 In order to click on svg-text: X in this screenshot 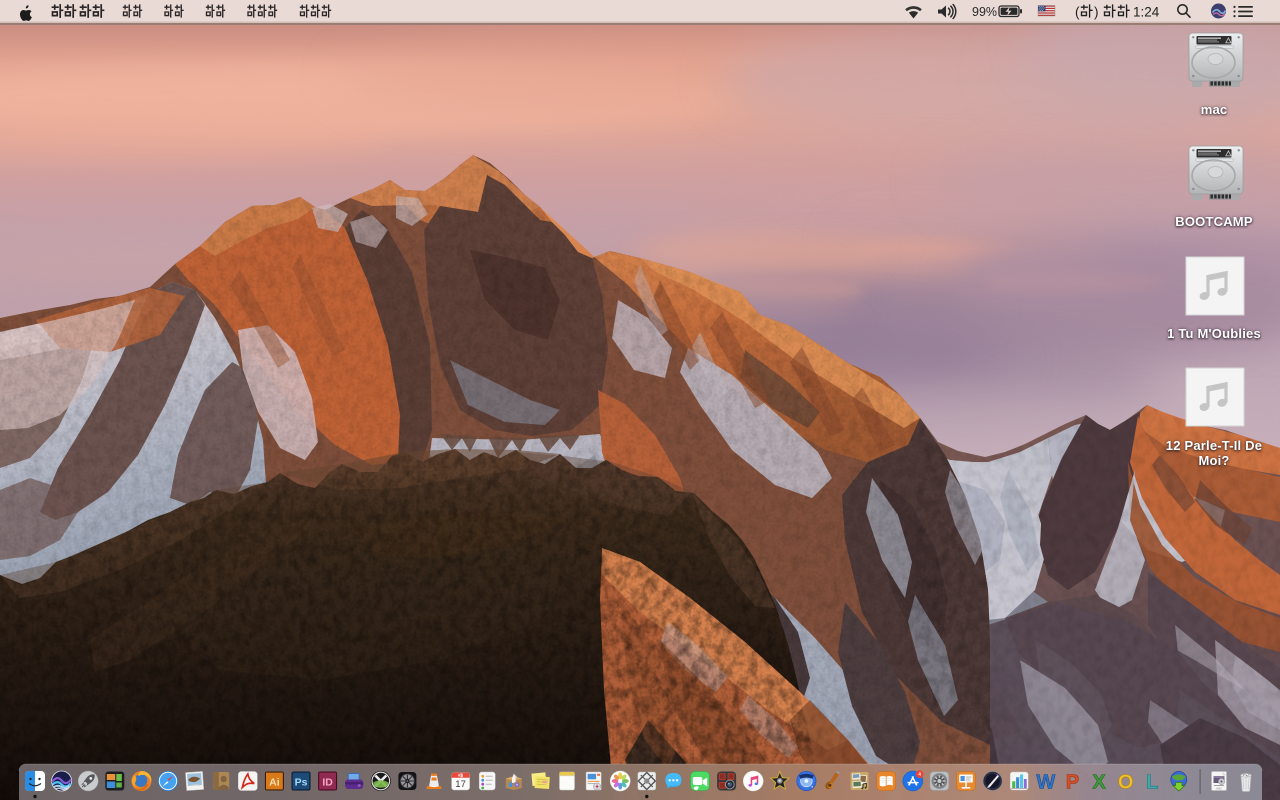, I will do `click(1099, 783)`.